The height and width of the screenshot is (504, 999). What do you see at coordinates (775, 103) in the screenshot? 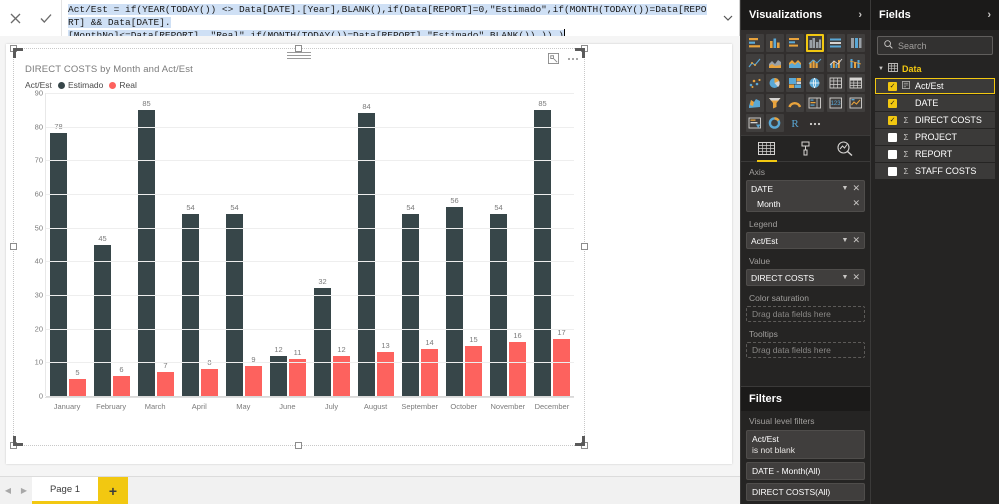
I see `funnel-icon` at bounding box center [775, 103].